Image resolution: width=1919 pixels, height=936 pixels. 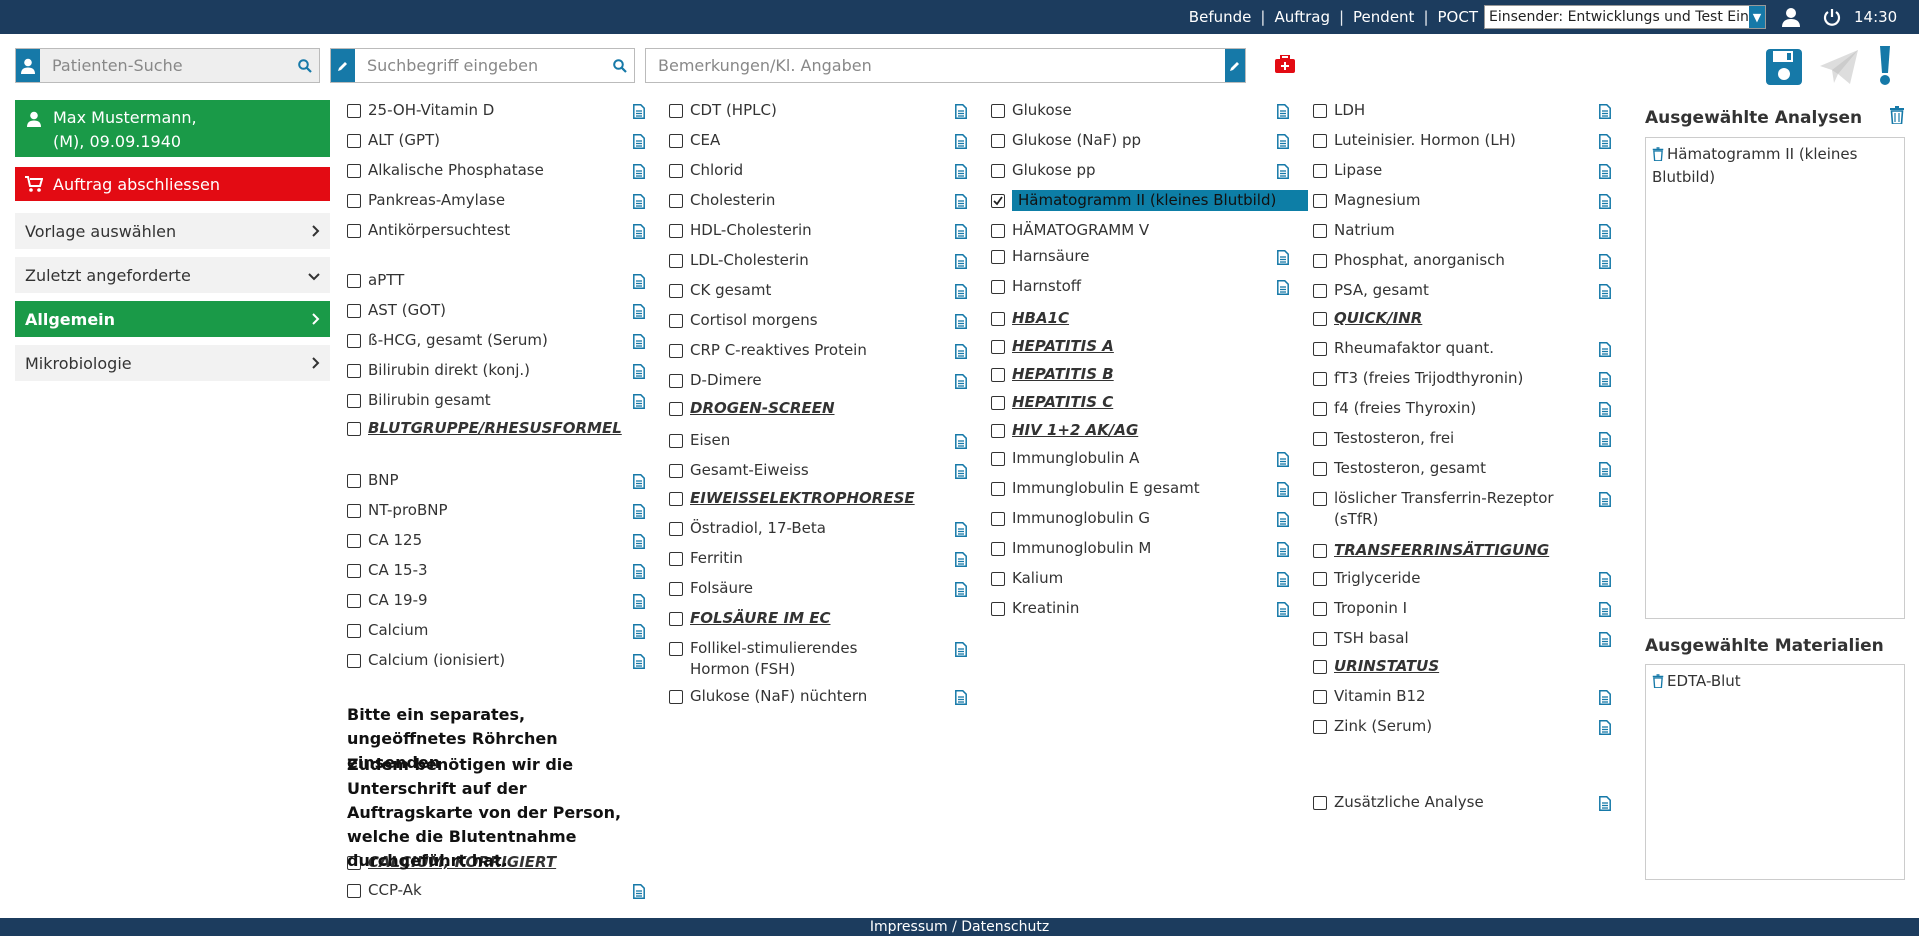 I want to click on analysis-row: Follikel-stimulierendes Hormon (FSH), so click(x=794, y=659).